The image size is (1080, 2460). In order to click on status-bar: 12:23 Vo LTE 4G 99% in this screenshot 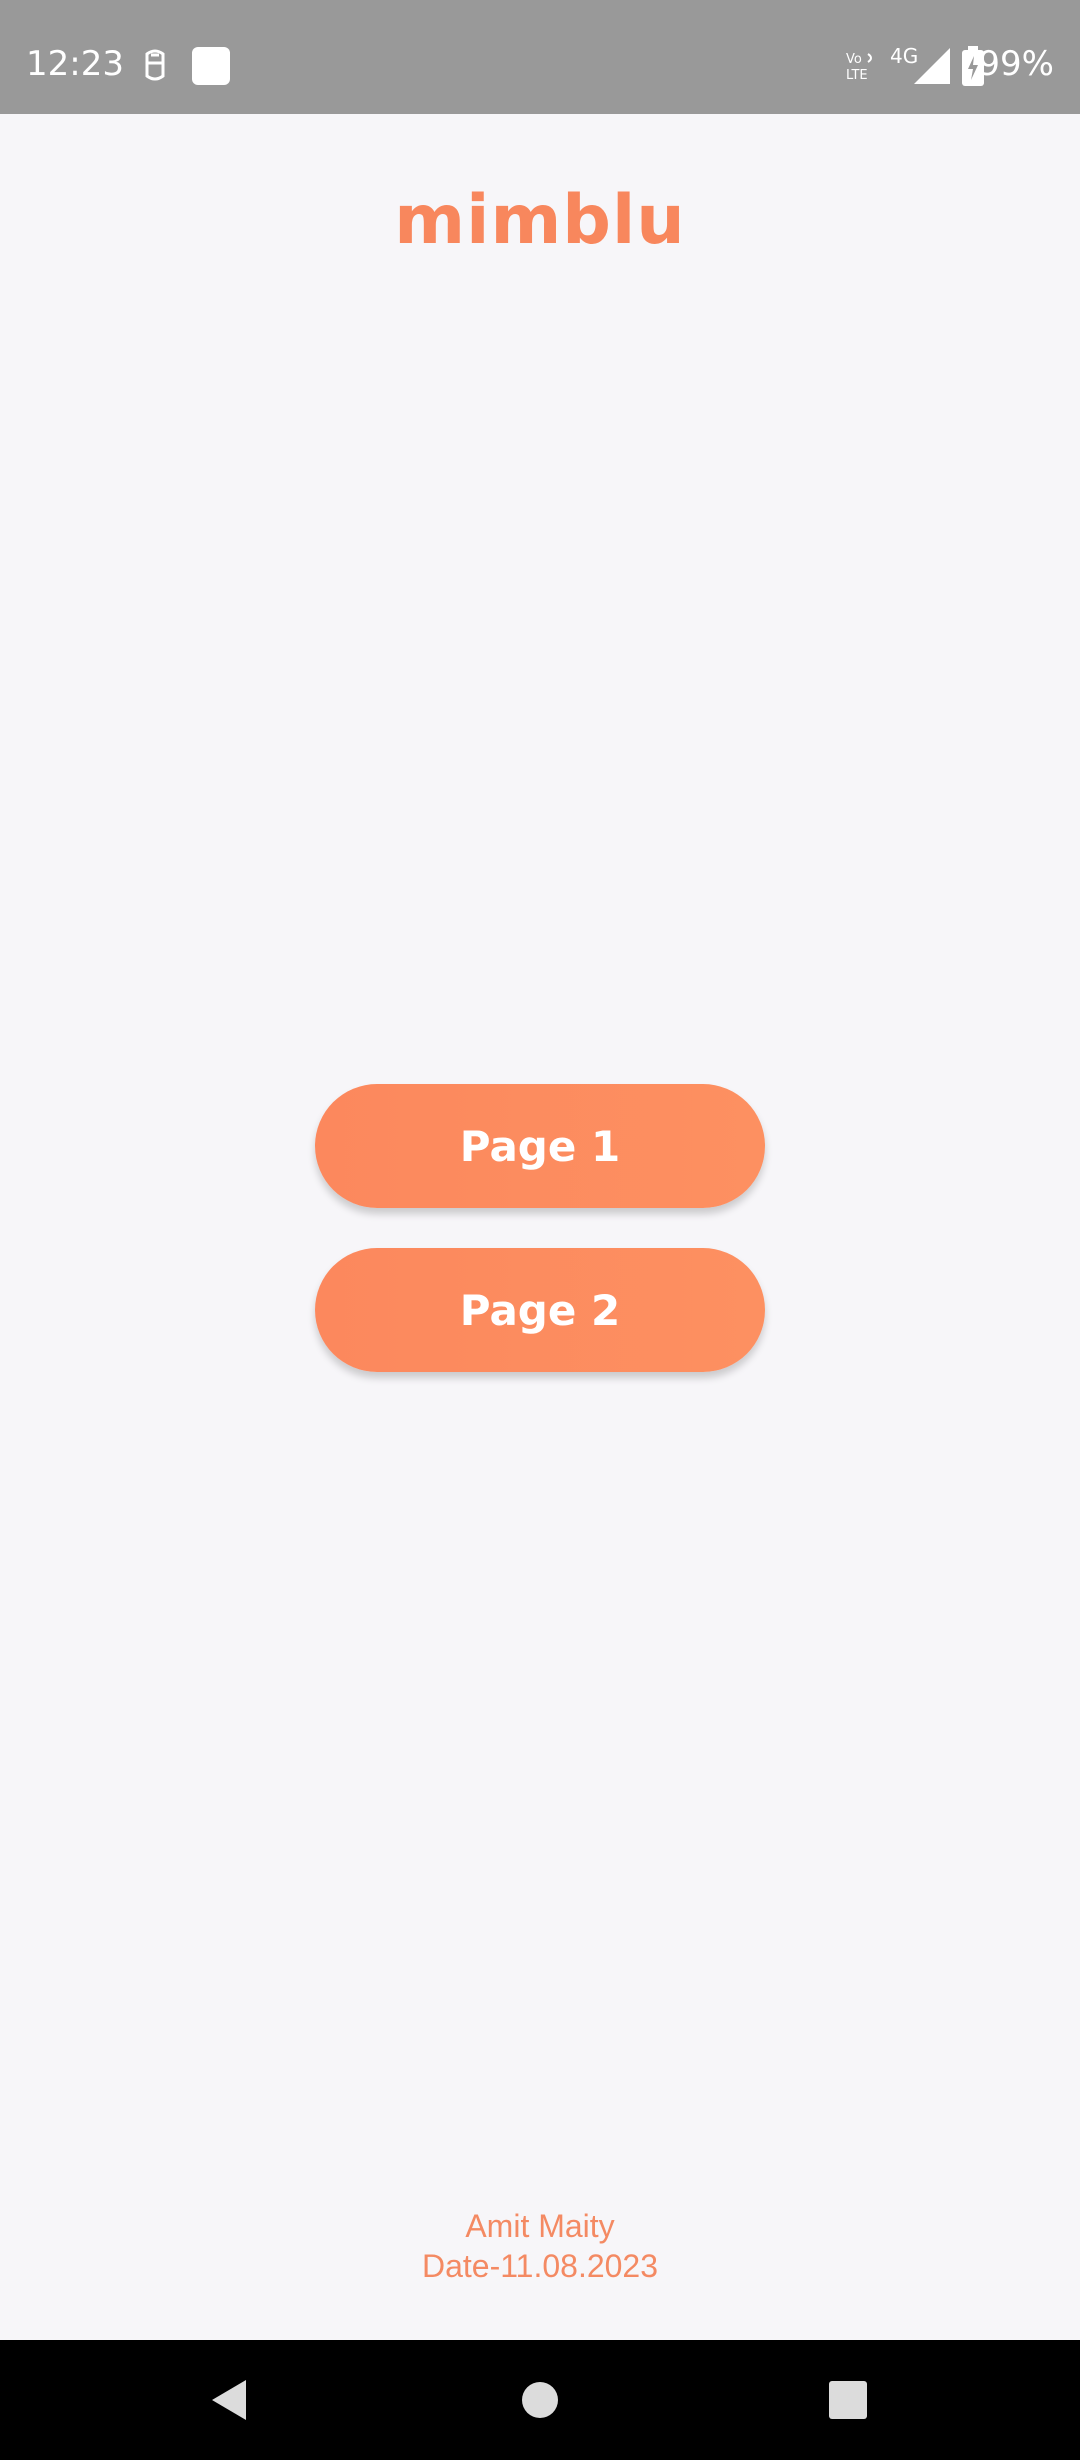, I will do `click(540, 57)`.